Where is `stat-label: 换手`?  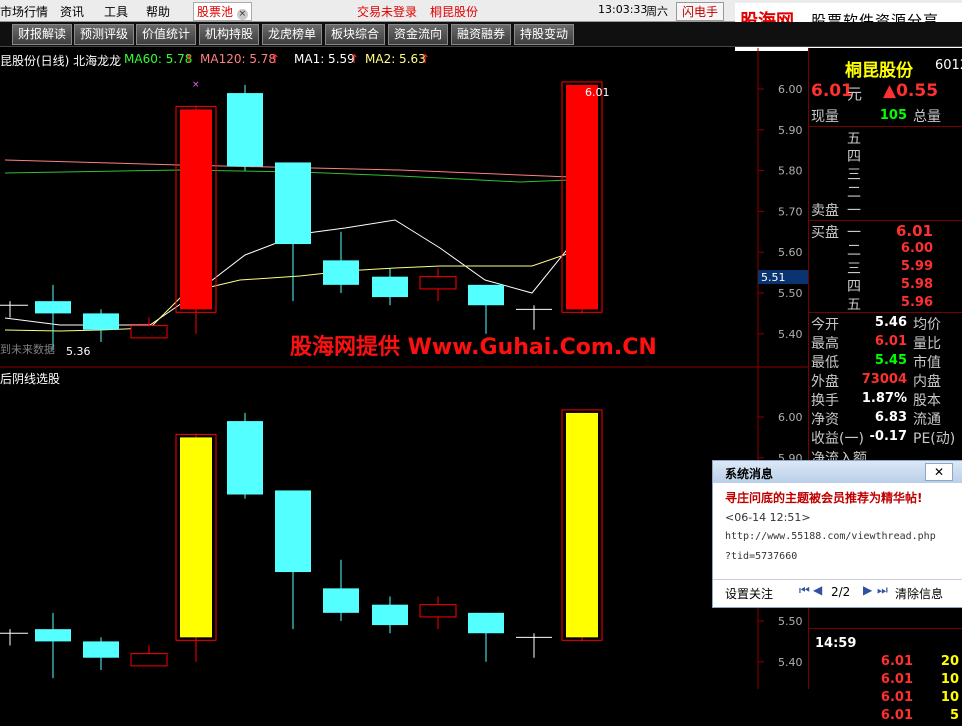
stat-label: 换手 is located at coordinates (825, 401).